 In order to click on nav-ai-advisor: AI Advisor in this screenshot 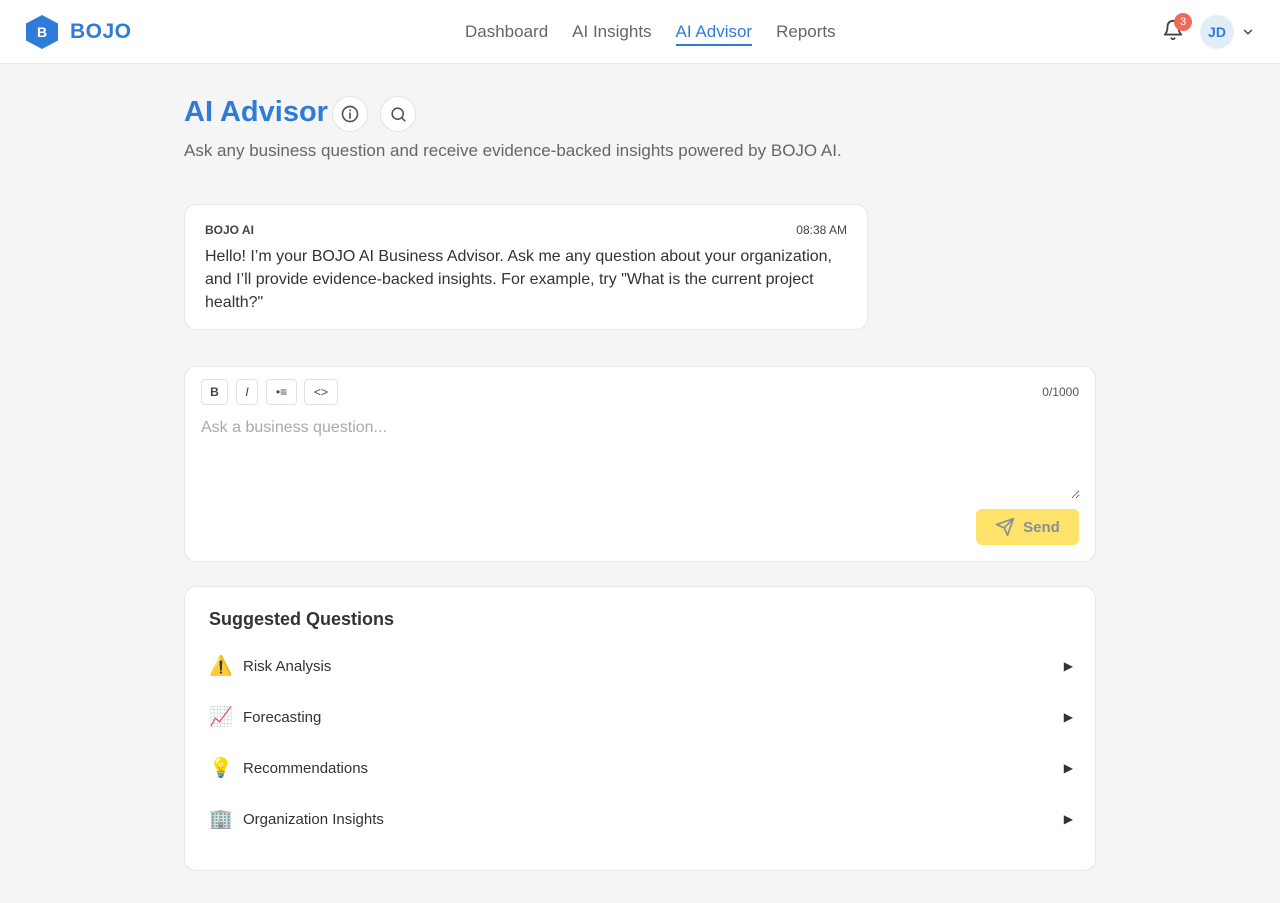, I will do `click(713, 32)`.